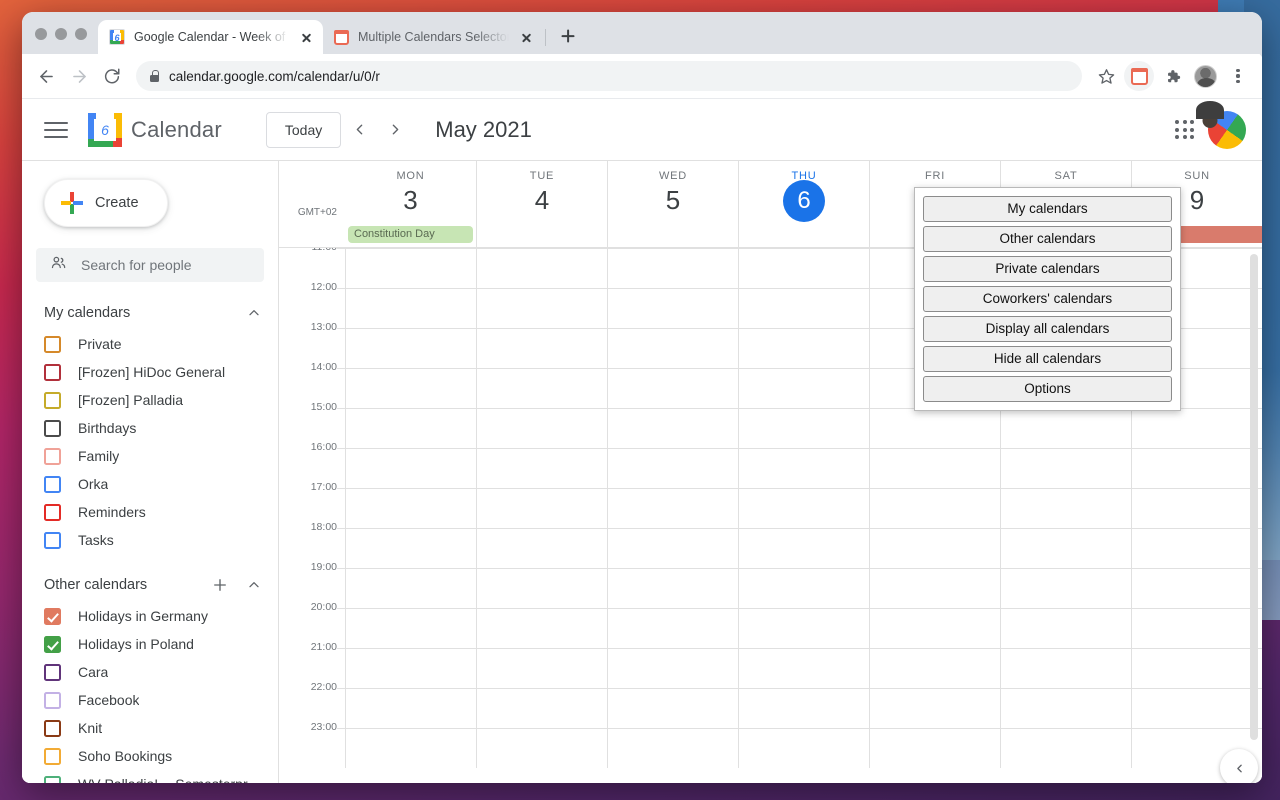 The height and width of the screenshot is (800, 1280). Describe the element at coordinates (1047, 239) in the screenshot. I see `popup-button-other-calendars: Other calendars` at that location.